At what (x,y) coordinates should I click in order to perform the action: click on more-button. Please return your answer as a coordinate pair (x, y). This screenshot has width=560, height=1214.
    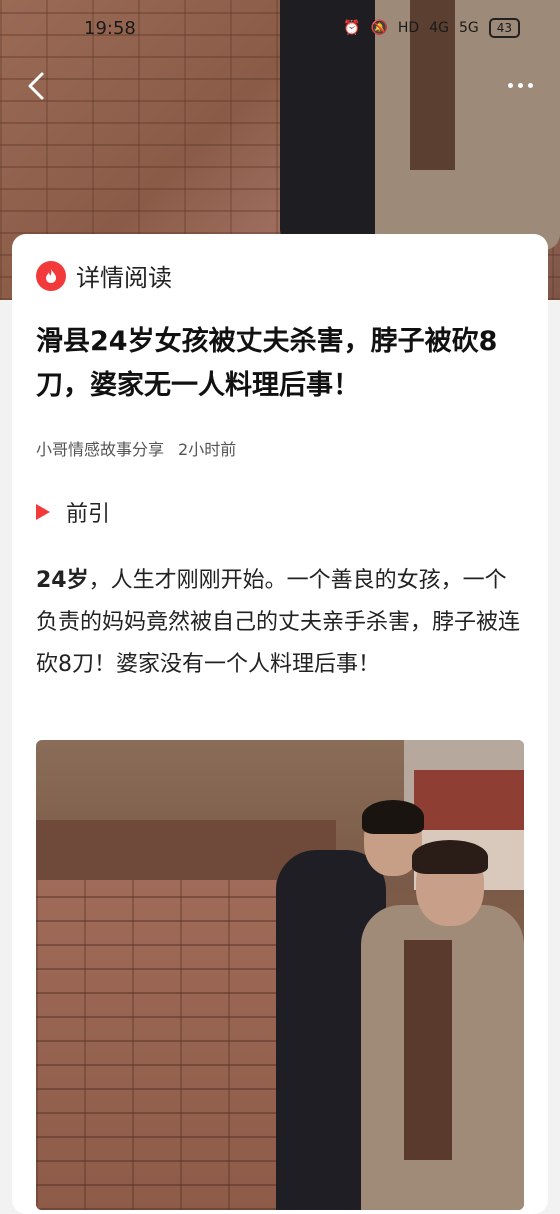
    Looking at the image, I should click on (520, 85).